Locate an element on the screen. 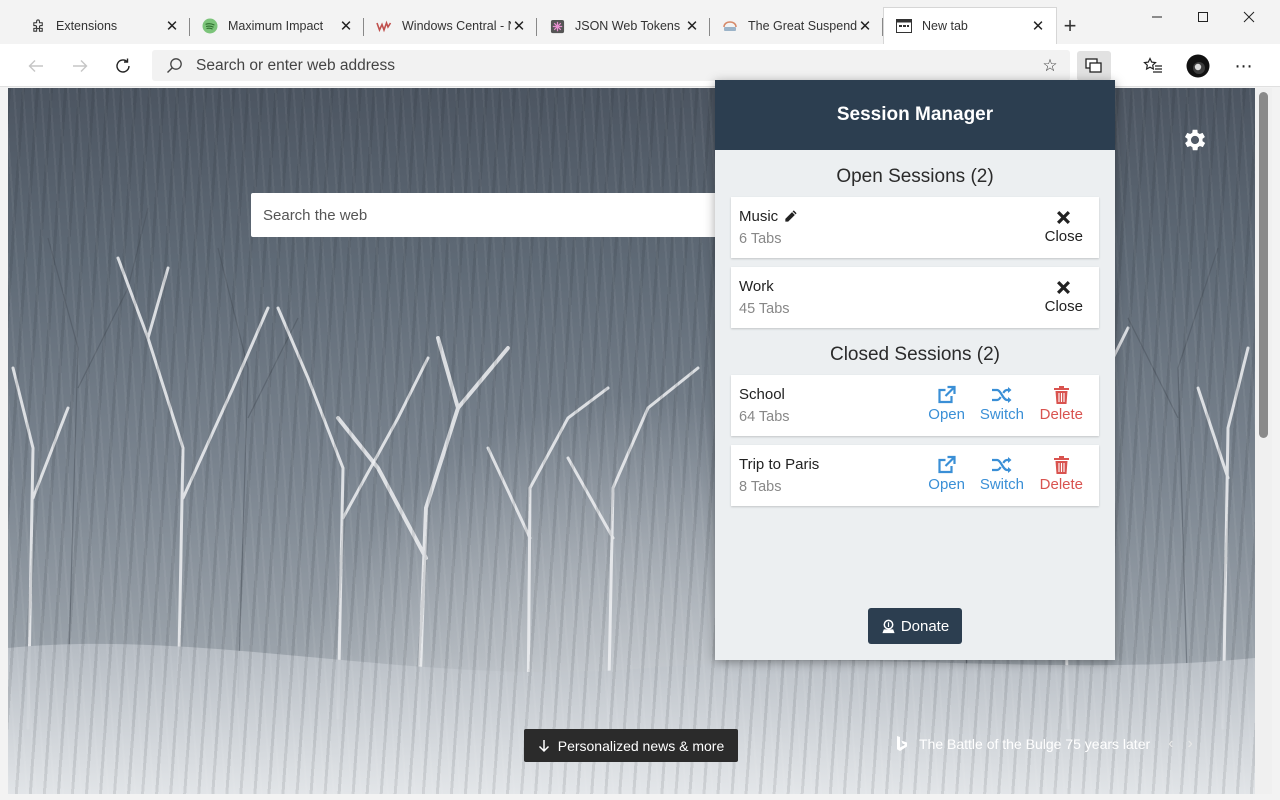  session-name: Work is located at coordinates (756, 286).